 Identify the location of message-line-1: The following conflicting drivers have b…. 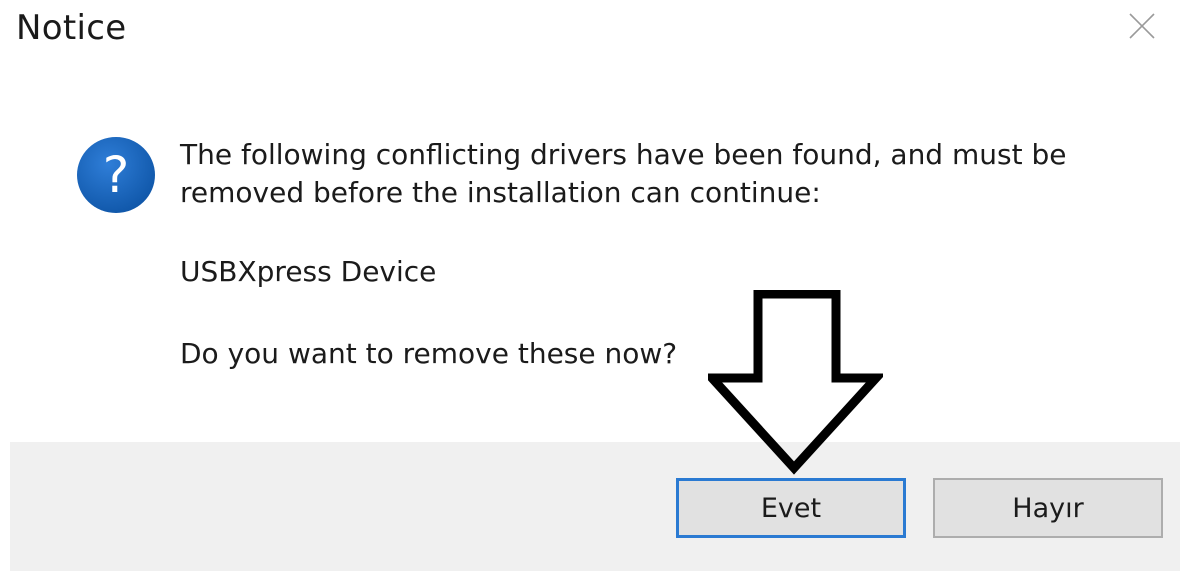
(623, 154).